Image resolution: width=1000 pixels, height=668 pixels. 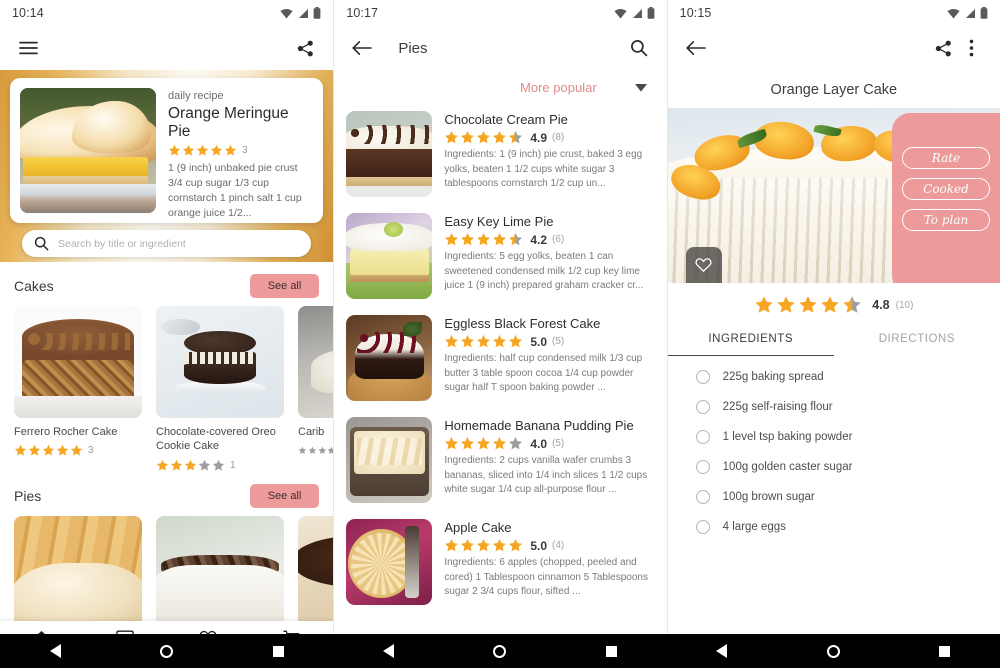 What do you see at coordinates (500, 48) in the screenshot?
I see `list-app-bar: Pies` at bounding box center [500, 48].